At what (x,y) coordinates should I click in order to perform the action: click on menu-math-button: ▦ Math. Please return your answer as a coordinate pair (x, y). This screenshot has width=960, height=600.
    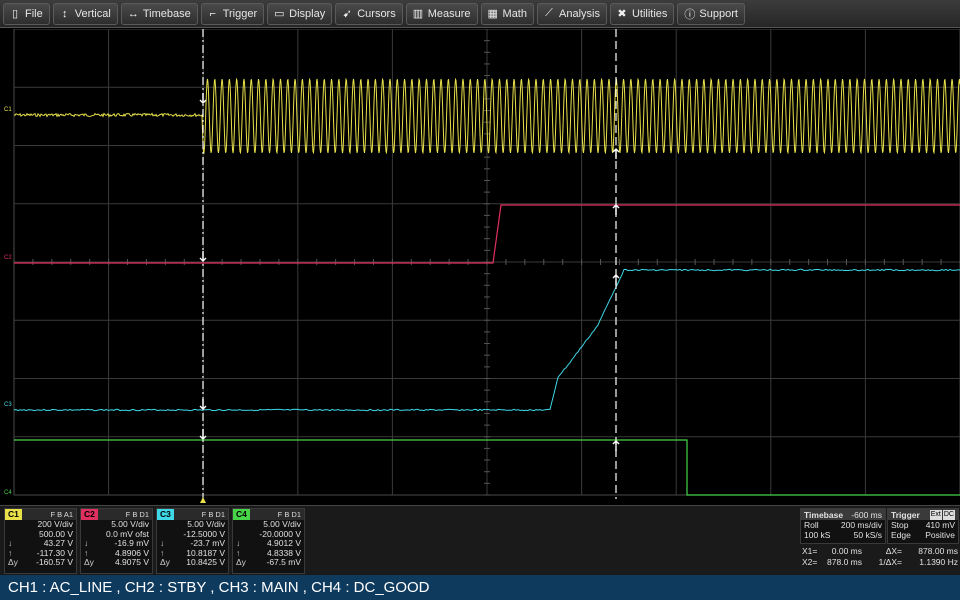
    Looking at the image, I should click on (507, 13).